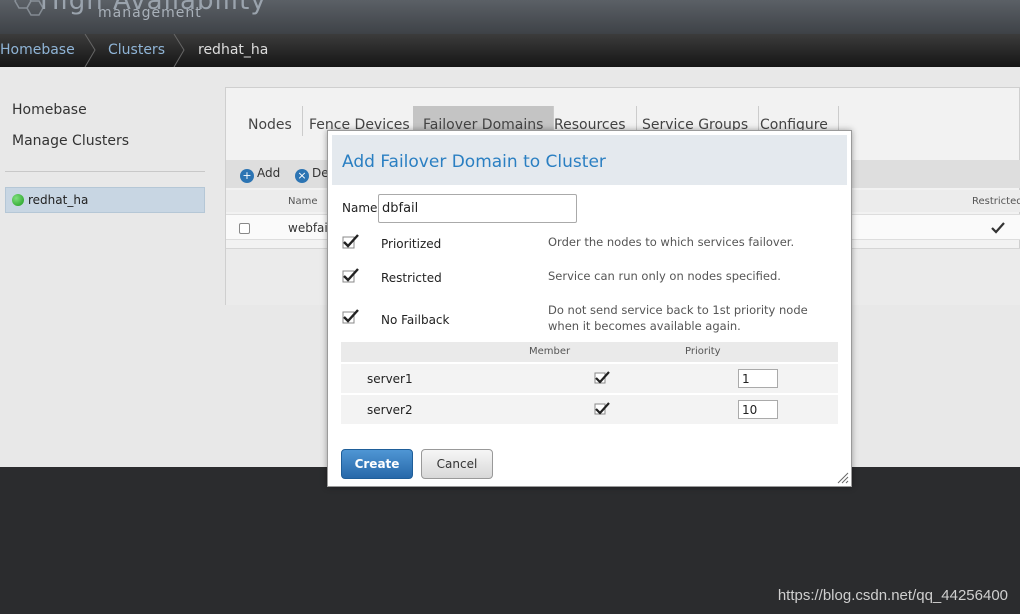 The height and width of the screenshot is (614, 1020). Describe the element at coordinates (474, 162) in the screenshot. I see `dialog-title: Add Failover Domain to Cluster` at that location.